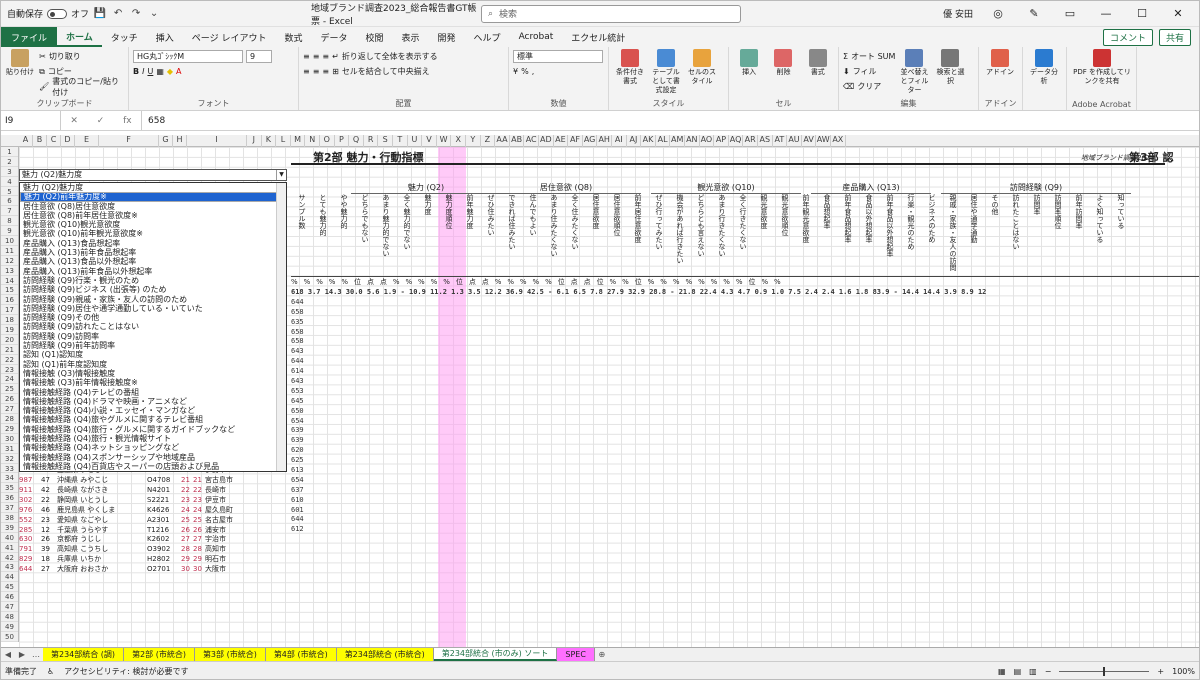 The height and width of the screenshot is (680, 1200). Describe the element at coordinates (153, 354) in the screenshot. I see `list-item: 認知 (Q1)認知度` at that location.